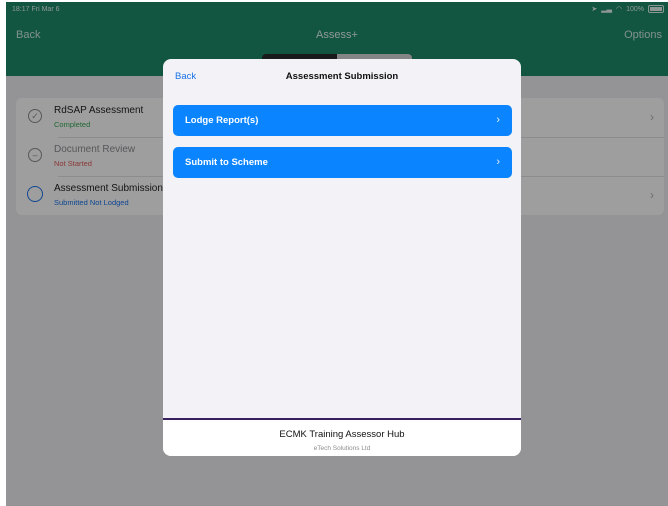  Describe the element at coordinates (226, 162) in the screenshot. I see `button-label: Submit to Scheme` at that location.